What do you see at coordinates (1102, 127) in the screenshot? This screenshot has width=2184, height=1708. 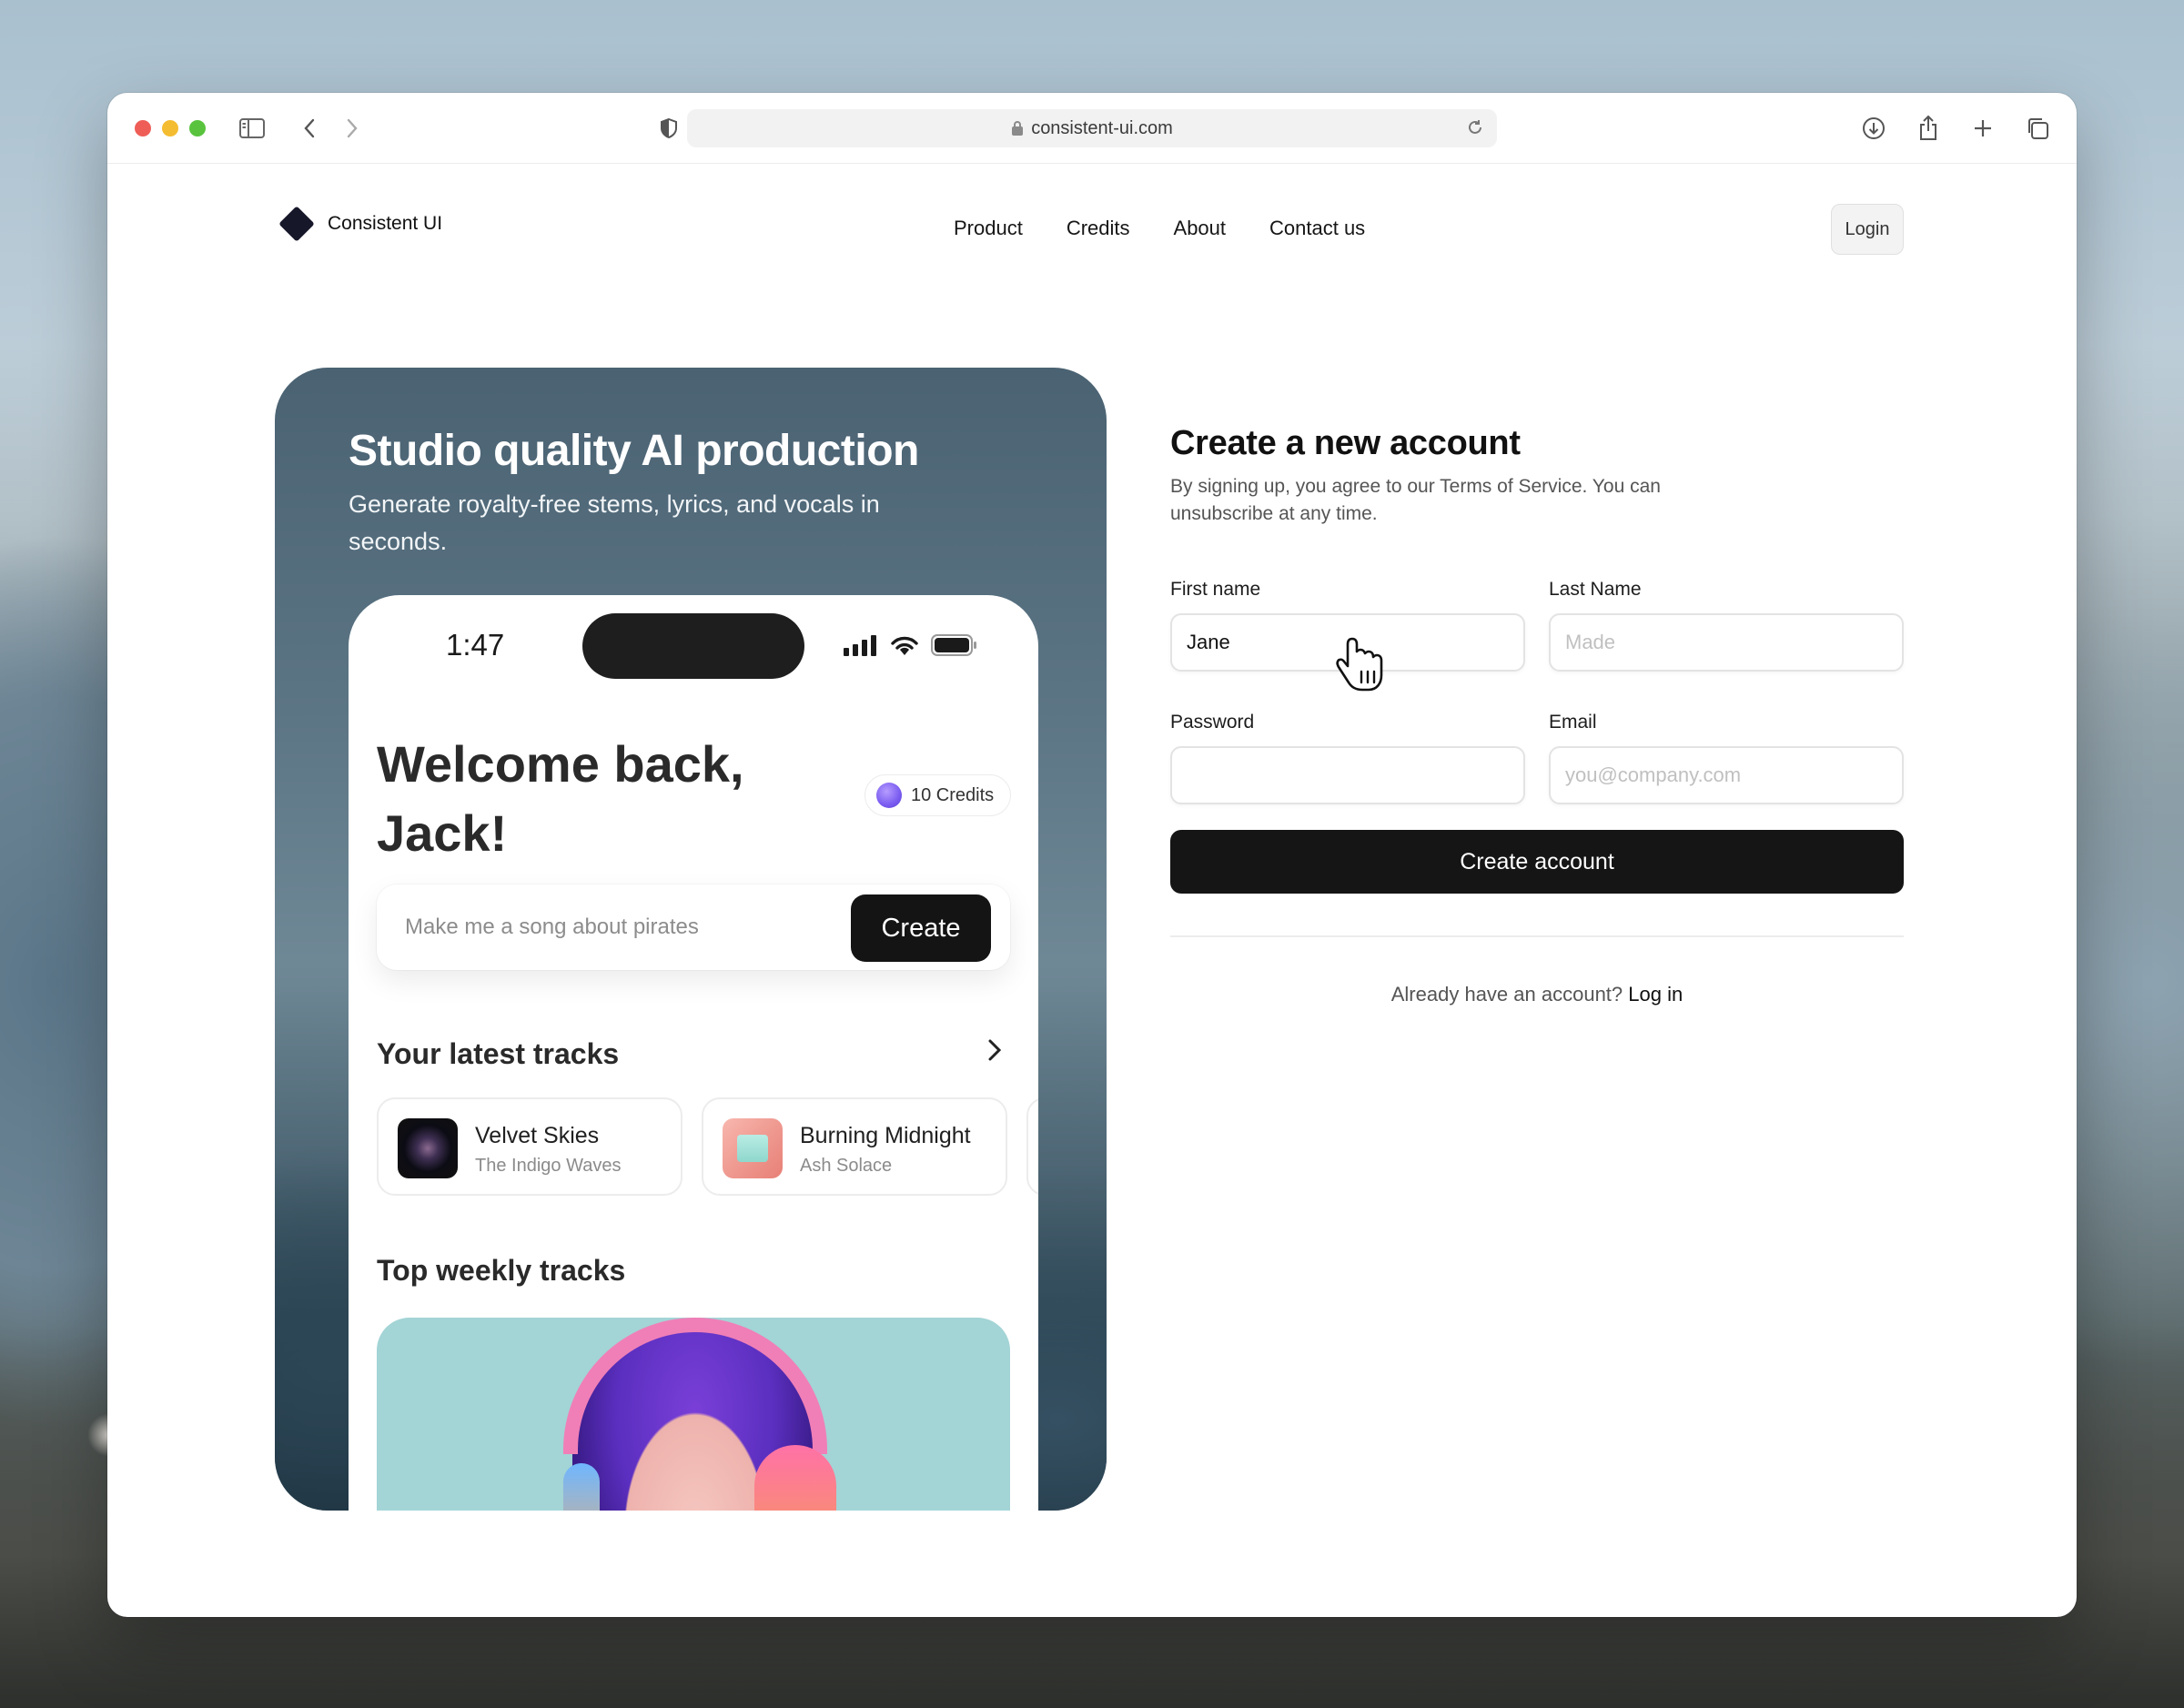 I see `url-text: consistent-ui.com` at bounding box center [1102, 127].